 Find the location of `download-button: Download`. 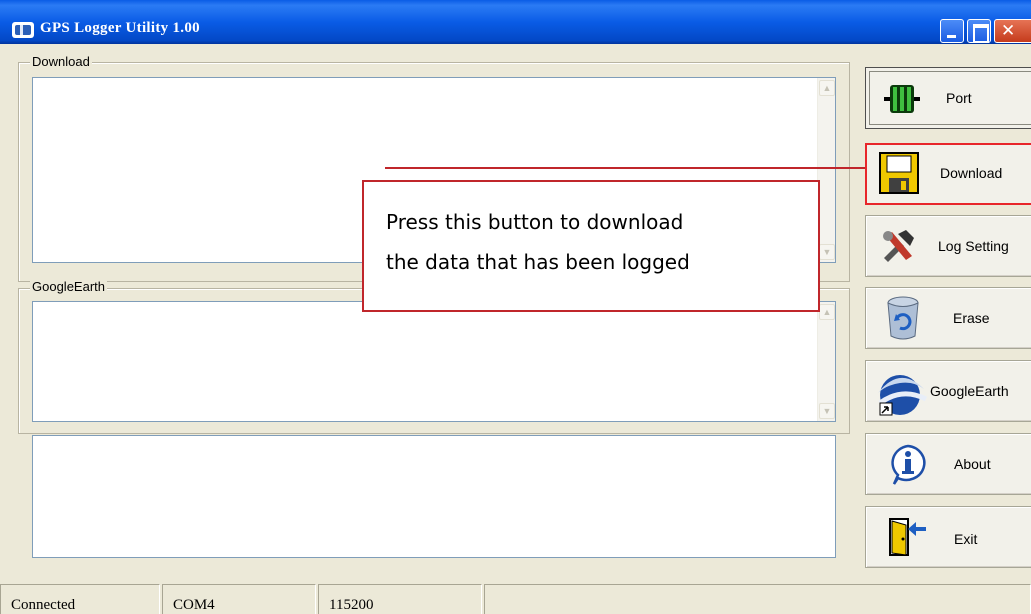

download-button: Download is located at coordinates (948, 174).